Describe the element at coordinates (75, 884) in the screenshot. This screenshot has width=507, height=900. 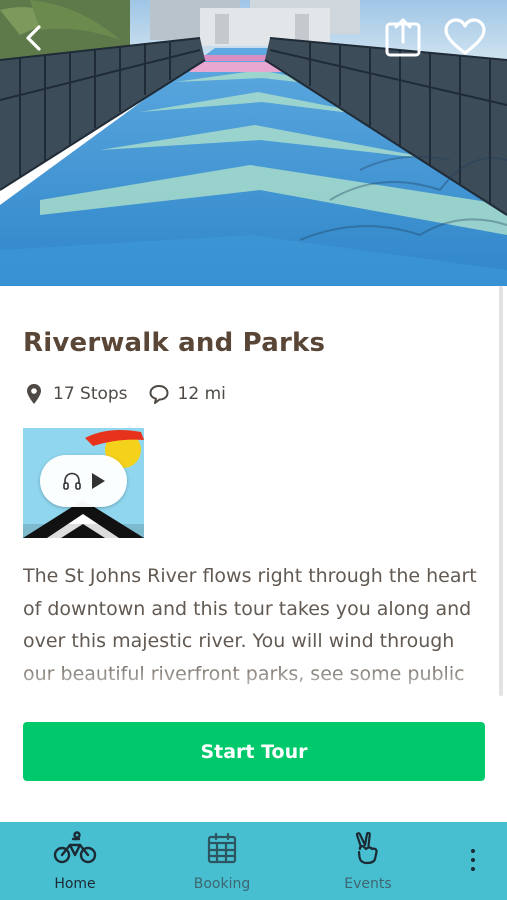
I see `nav-label-home: Home` at that location.